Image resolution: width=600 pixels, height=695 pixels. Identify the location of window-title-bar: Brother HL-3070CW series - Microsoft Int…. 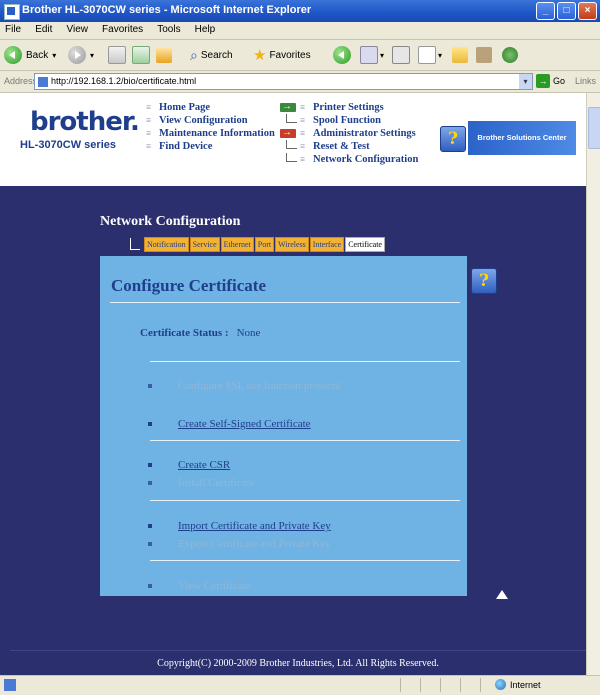
(300, 11).